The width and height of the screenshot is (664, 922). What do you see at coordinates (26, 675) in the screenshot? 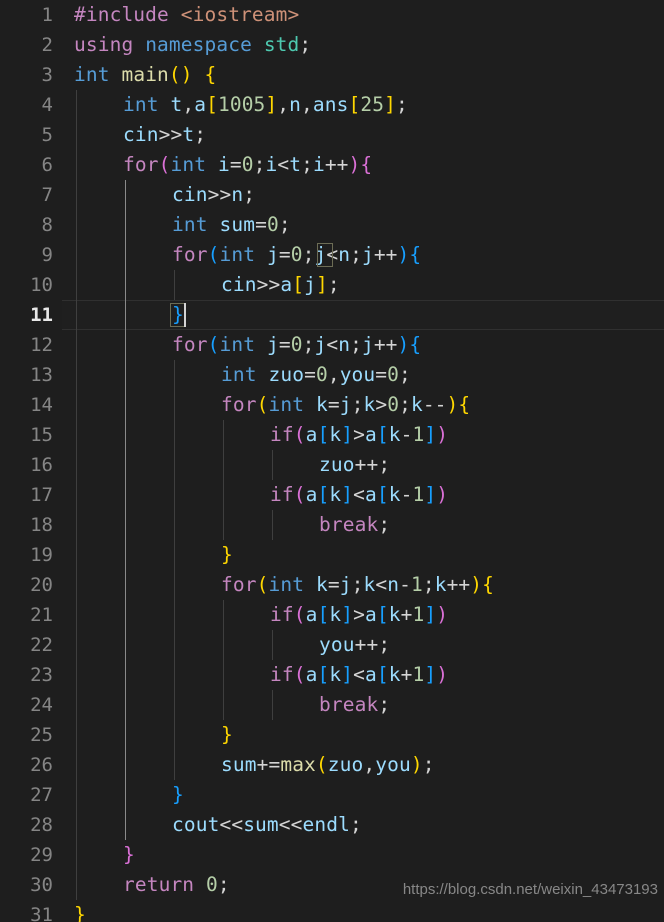
I see `line-number-23: 23` at bounding box center [26, 675].